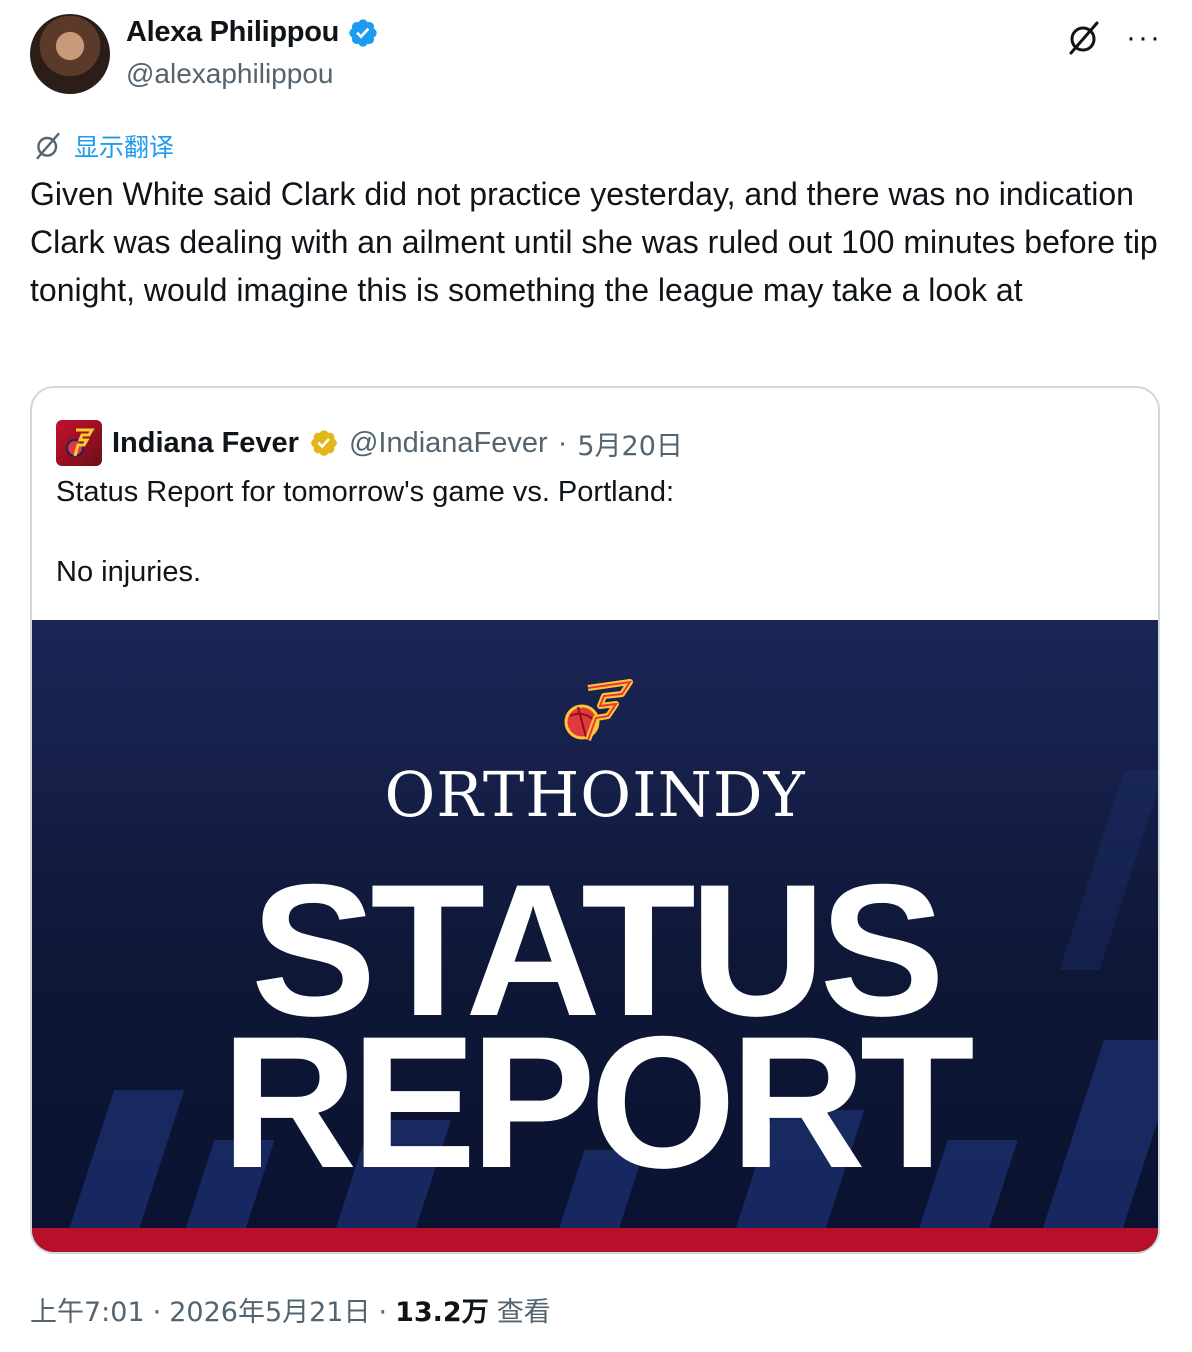  Describe the element at coordinates (48, 146) in the screenshot. I see `translate-icon` at that location.